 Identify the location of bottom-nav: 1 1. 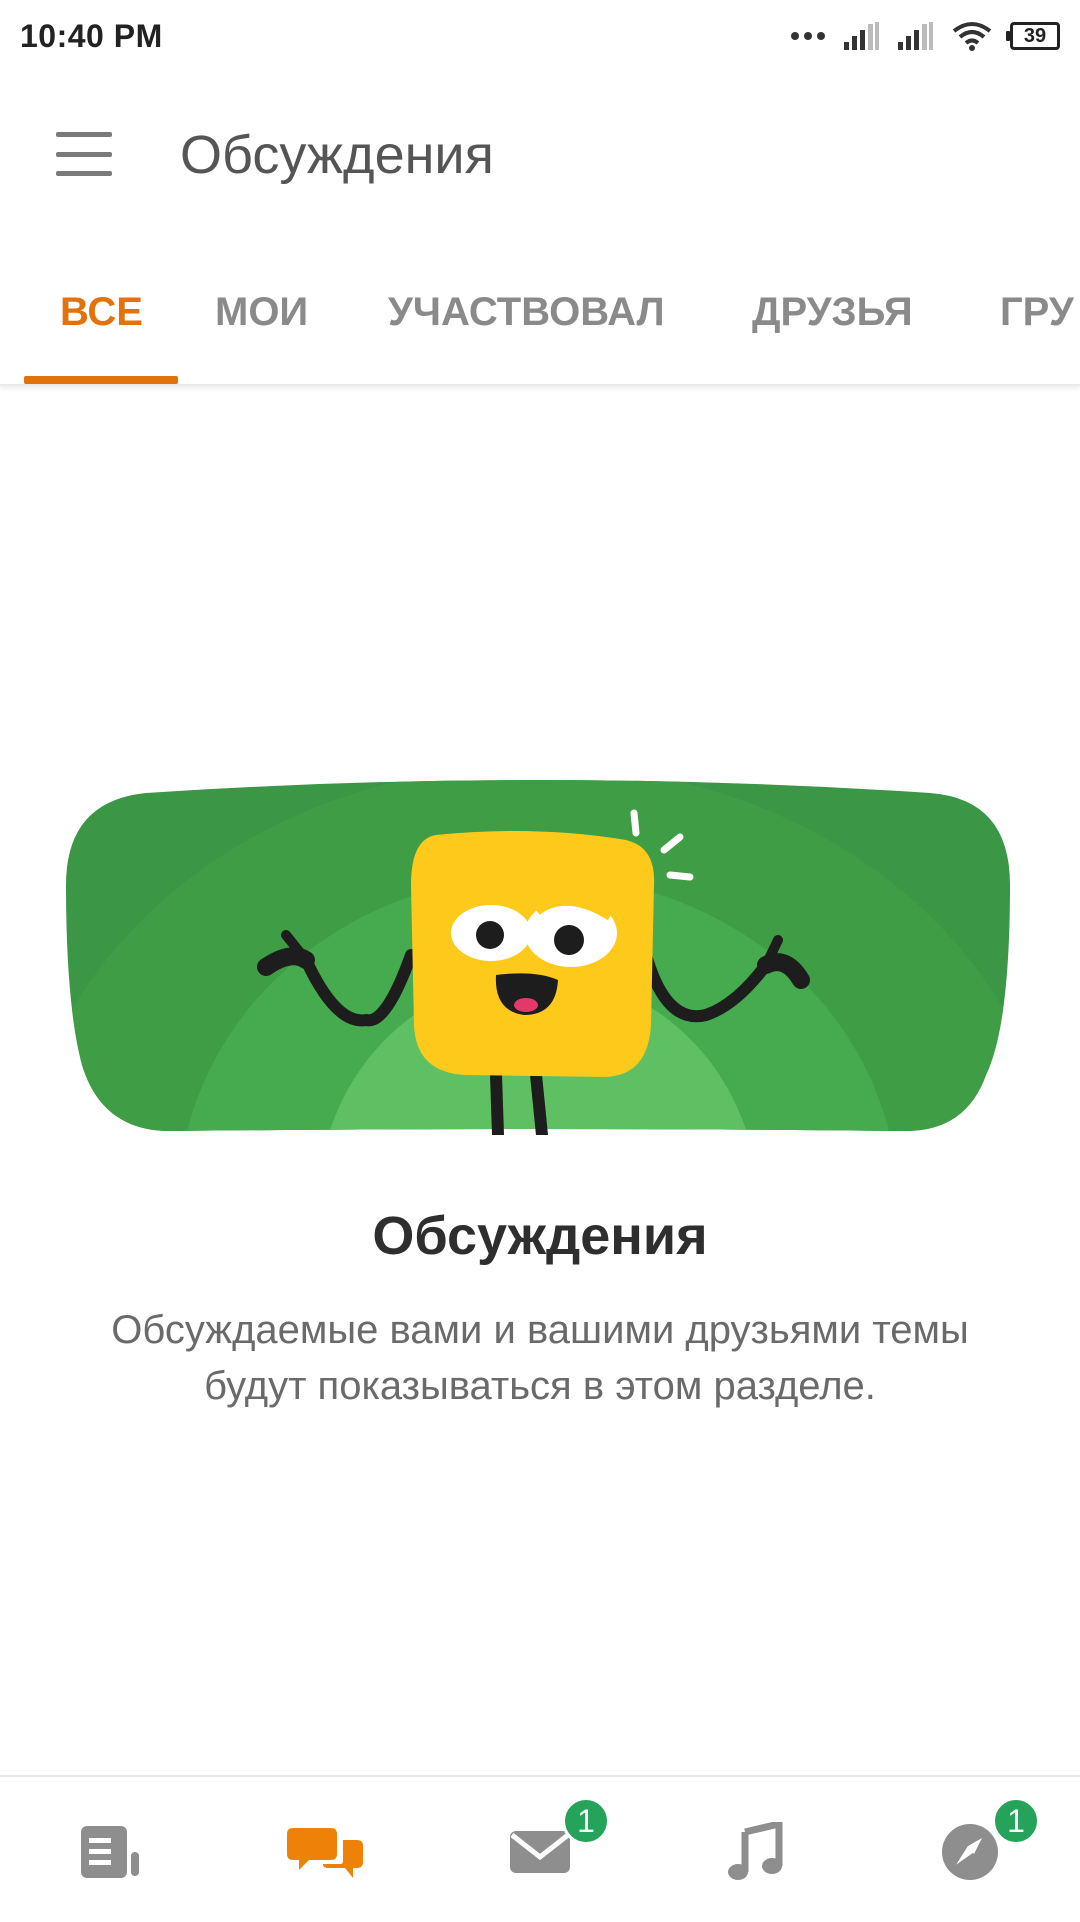
(540, 1848).